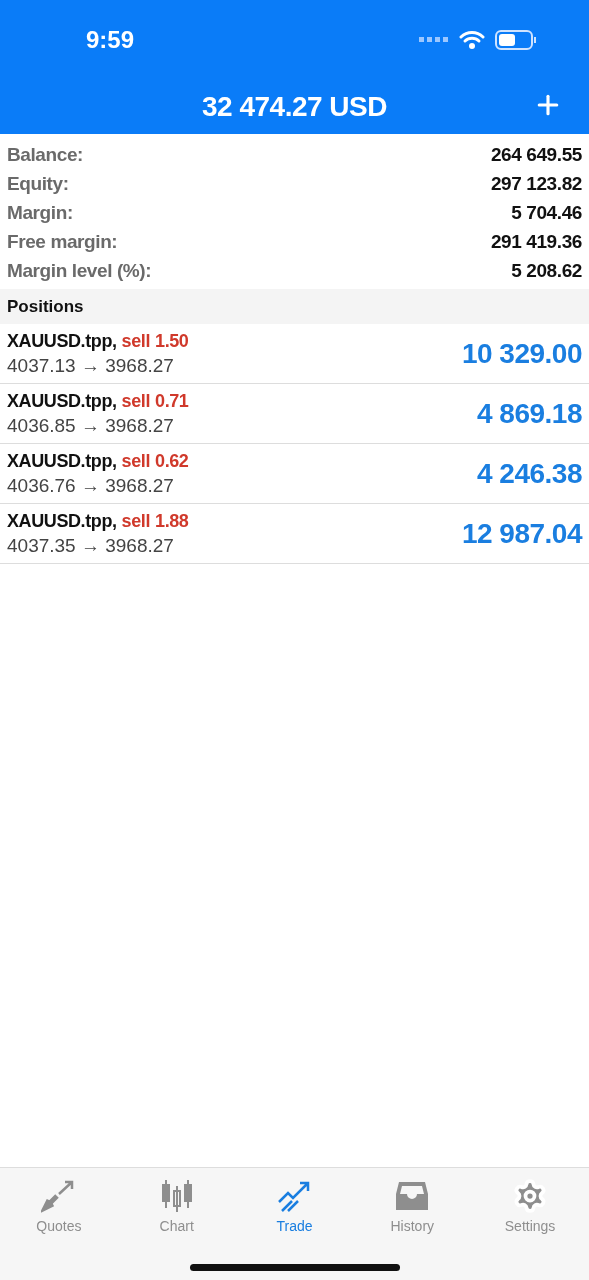 The width and height of the screenshot is (589, 1280). I want to click on position-prices: 4037.35 → 3968.27, so click(91, 545).